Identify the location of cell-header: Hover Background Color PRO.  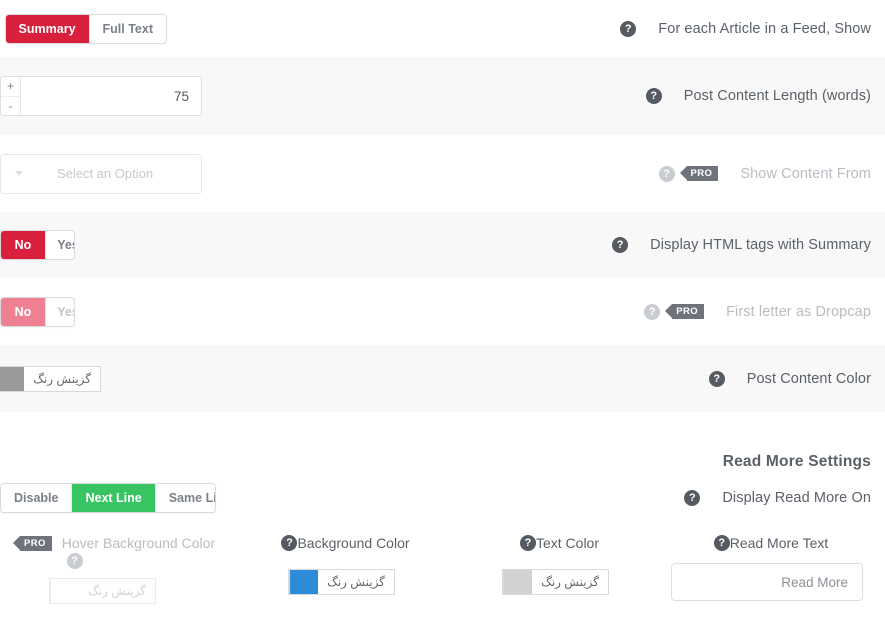
(114, 543).